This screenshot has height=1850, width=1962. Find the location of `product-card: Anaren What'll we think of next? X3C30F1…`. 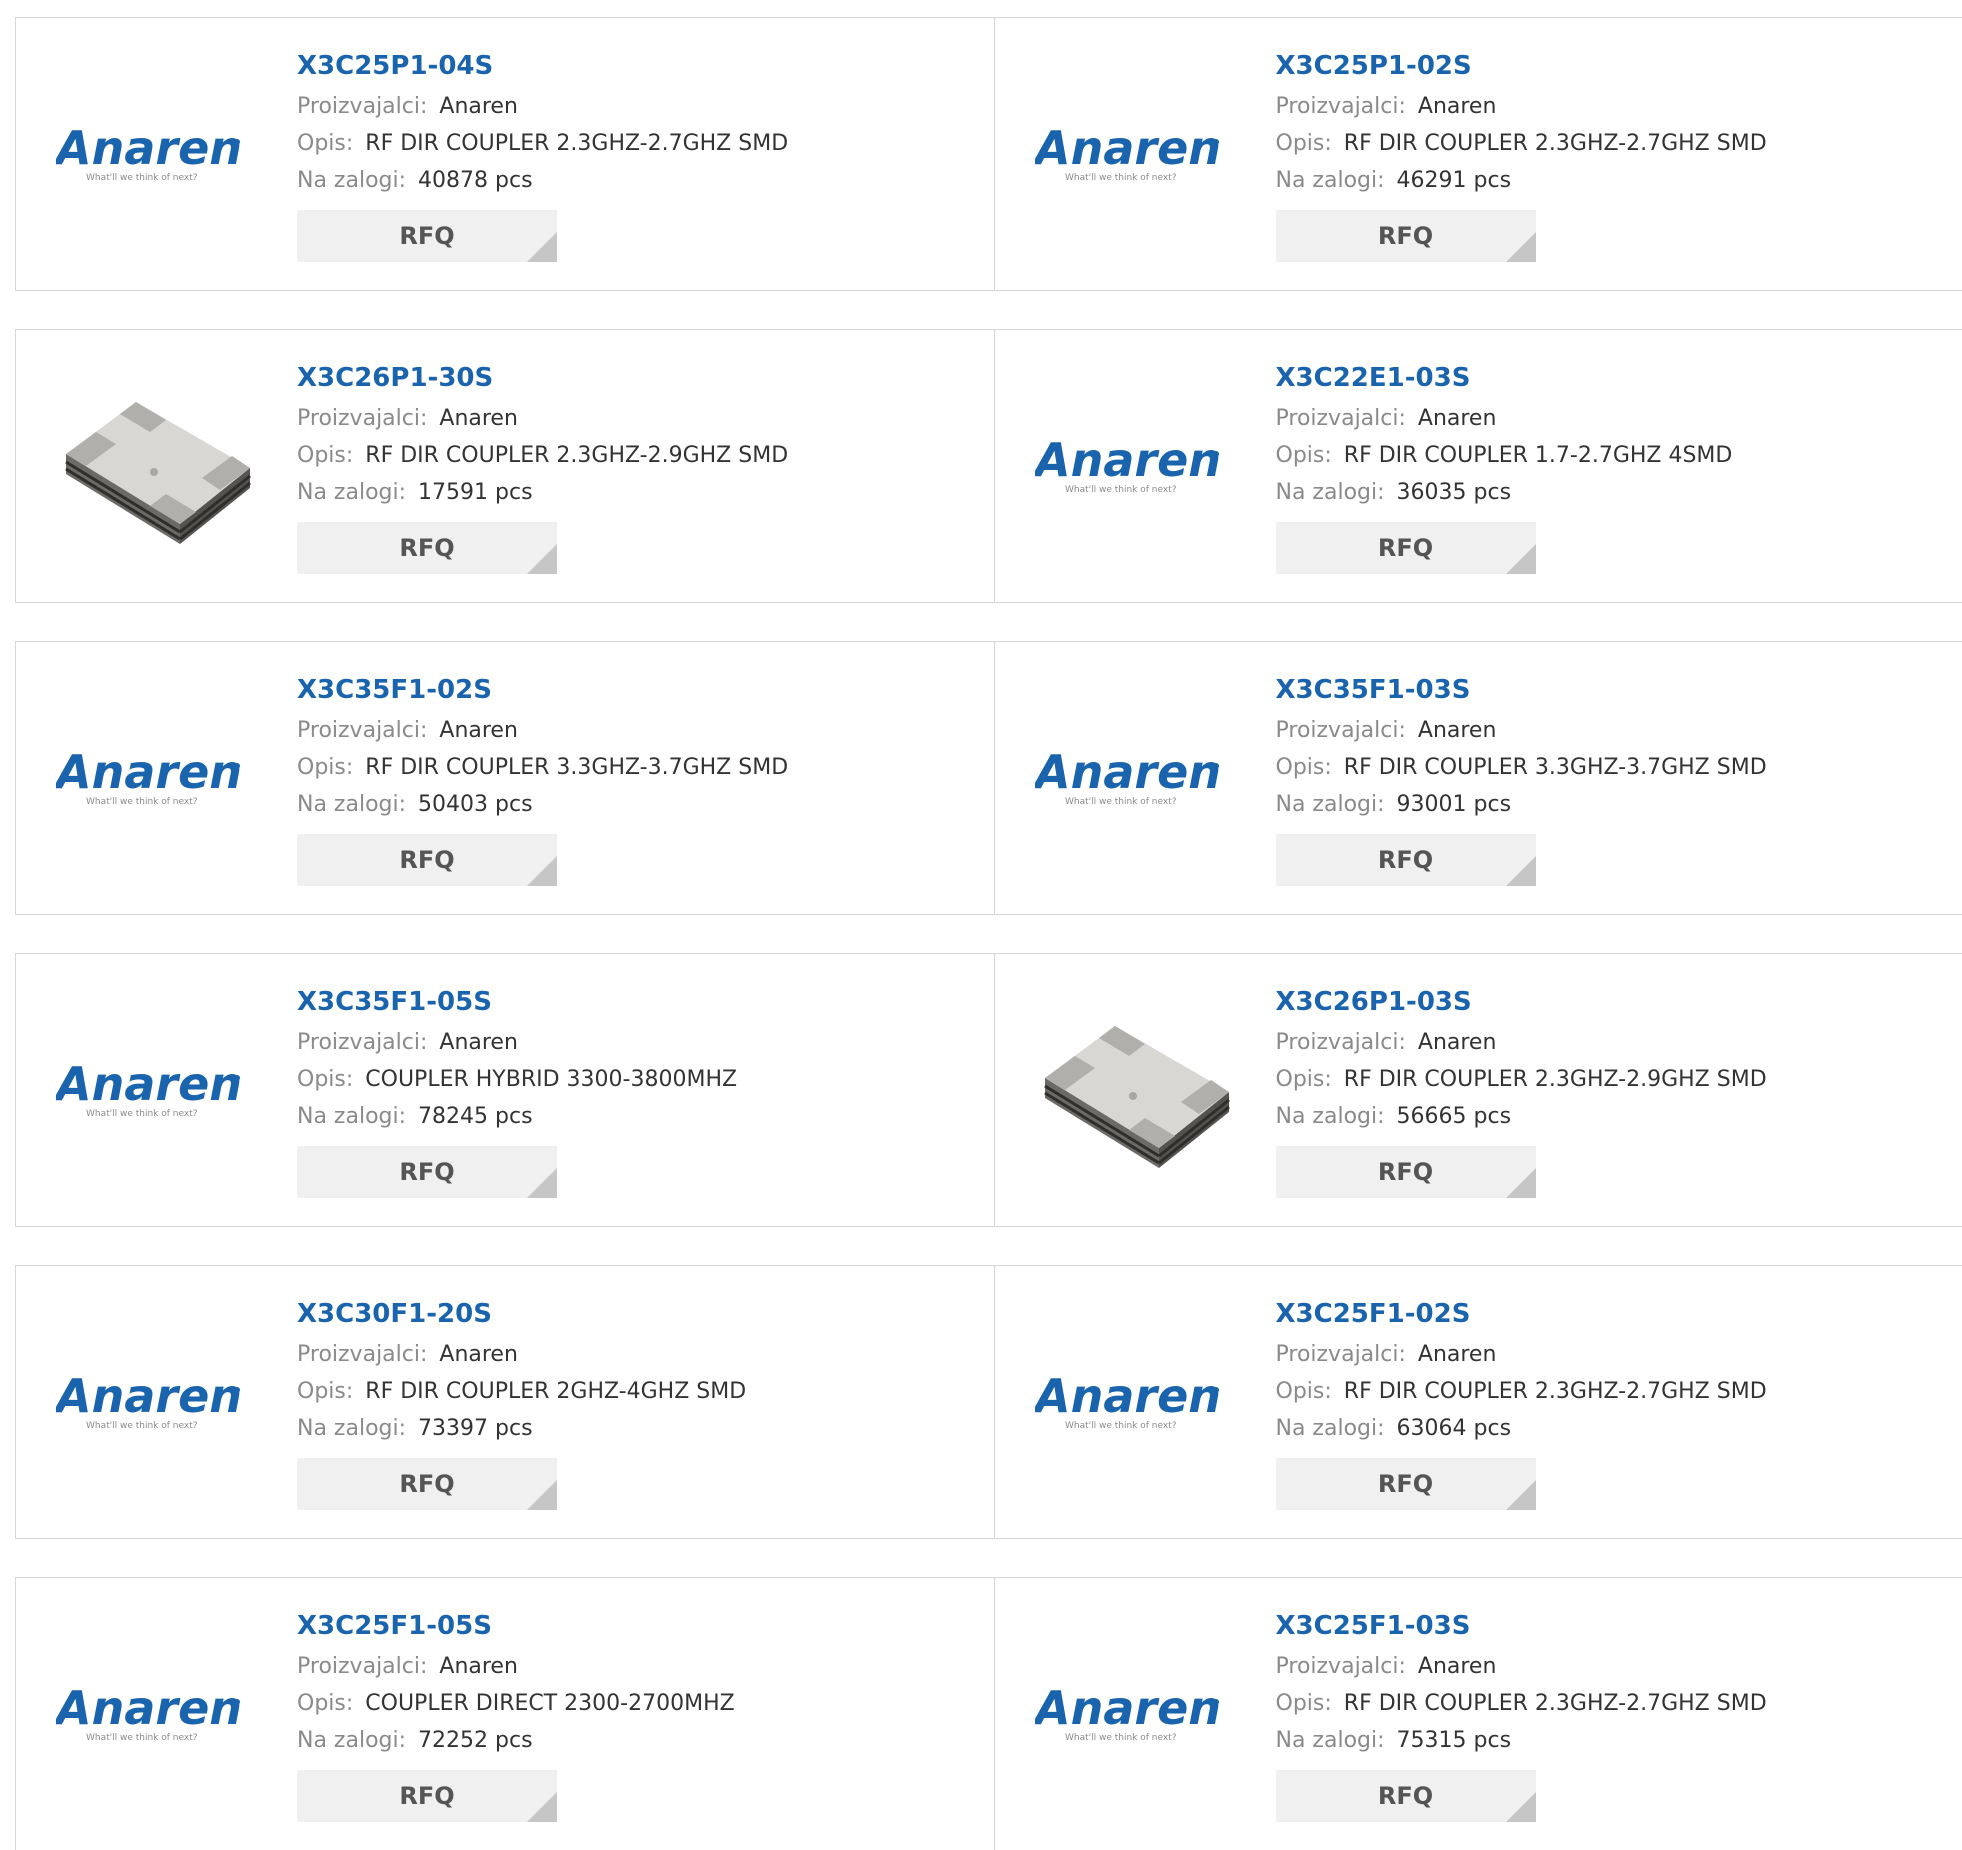

product-card: Anaren What'll we think of next? X3C30F1… is located at coordinates (505, 1402).